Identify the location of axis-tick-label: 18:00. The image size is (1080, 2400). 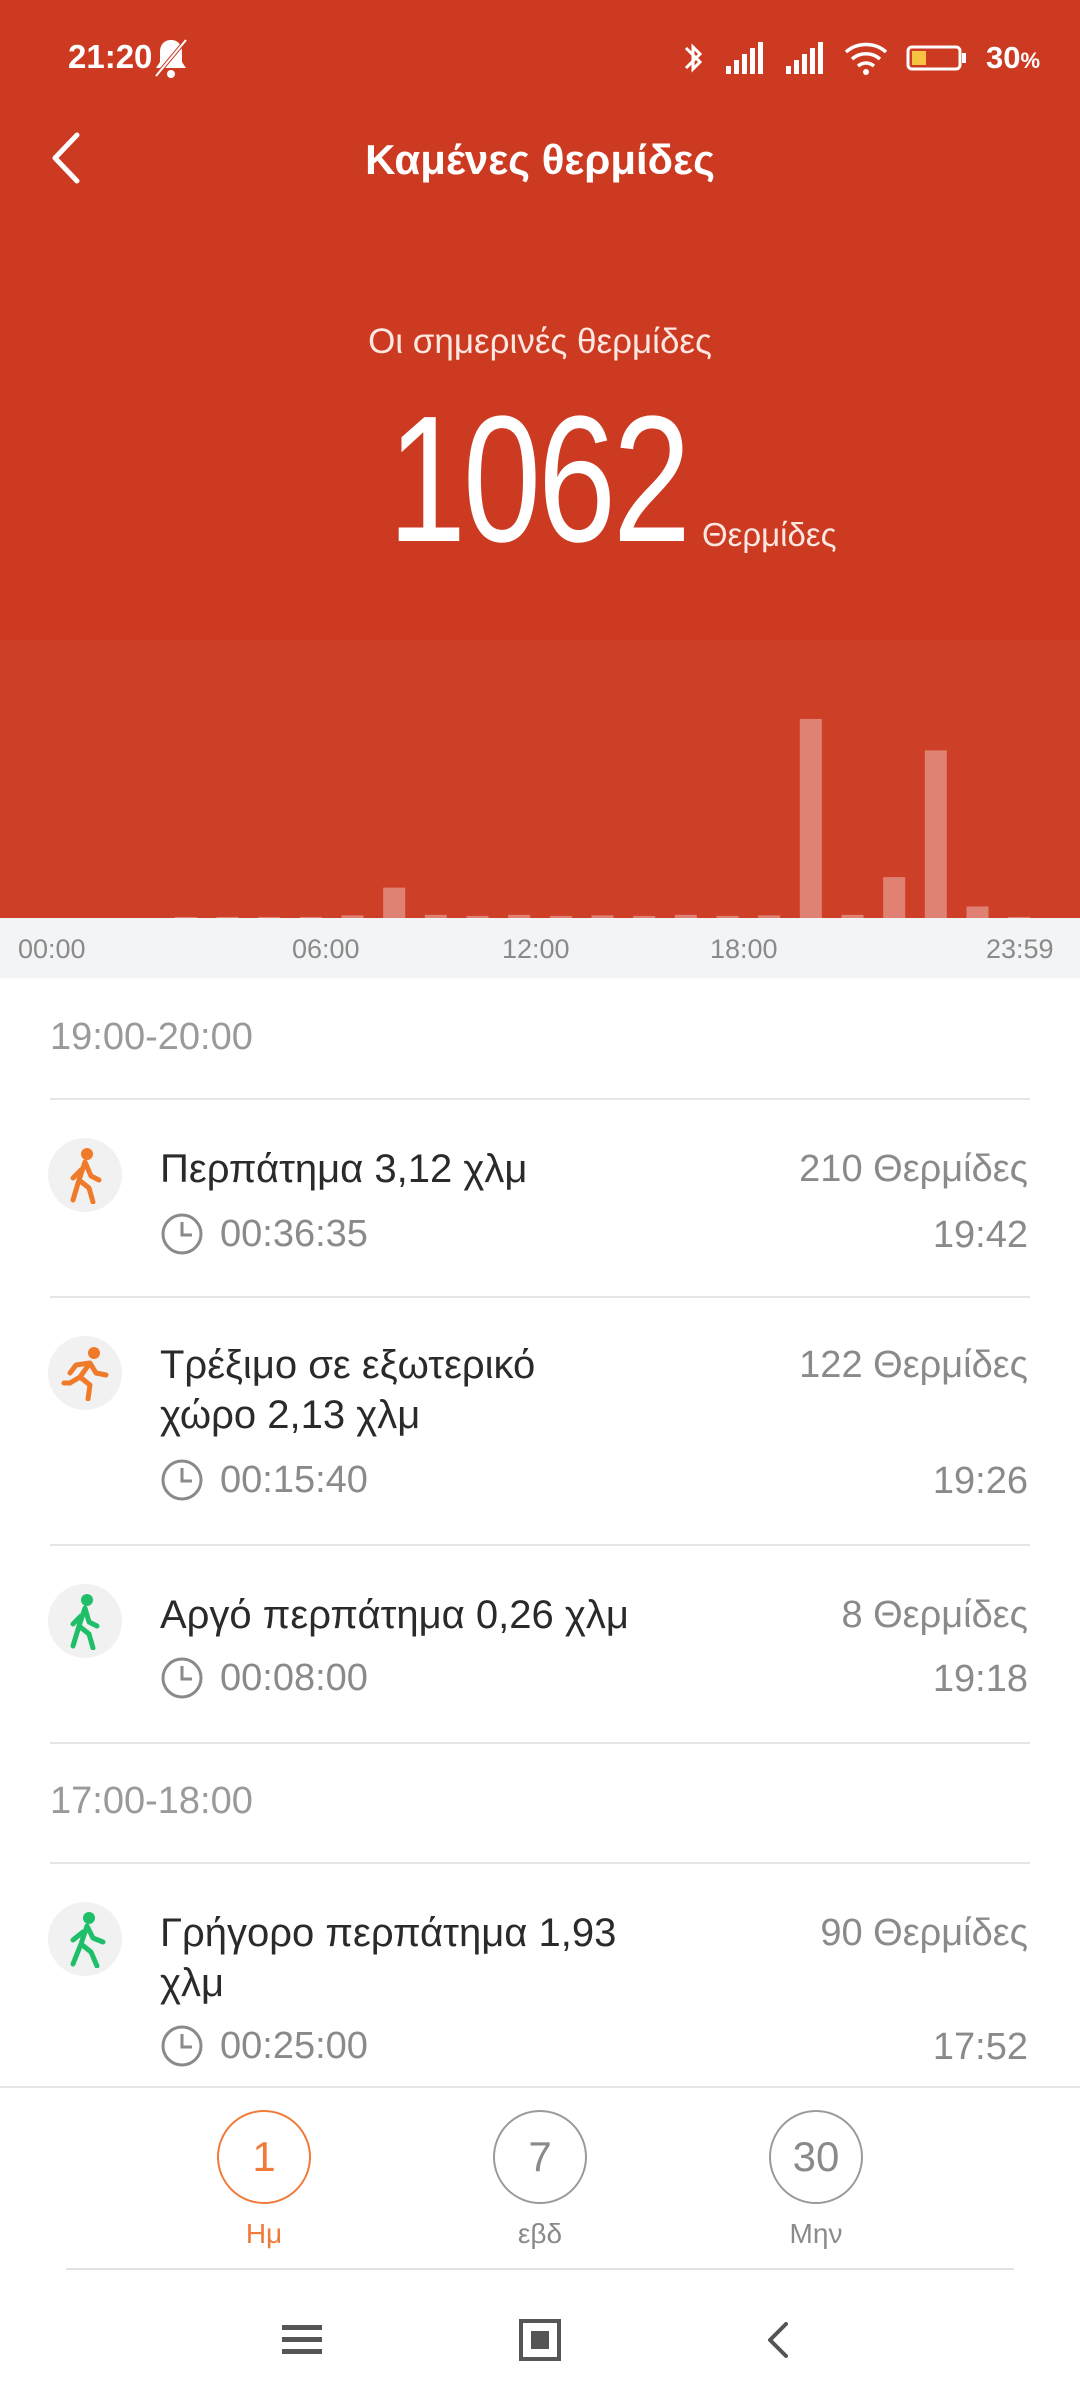
(744, 949).